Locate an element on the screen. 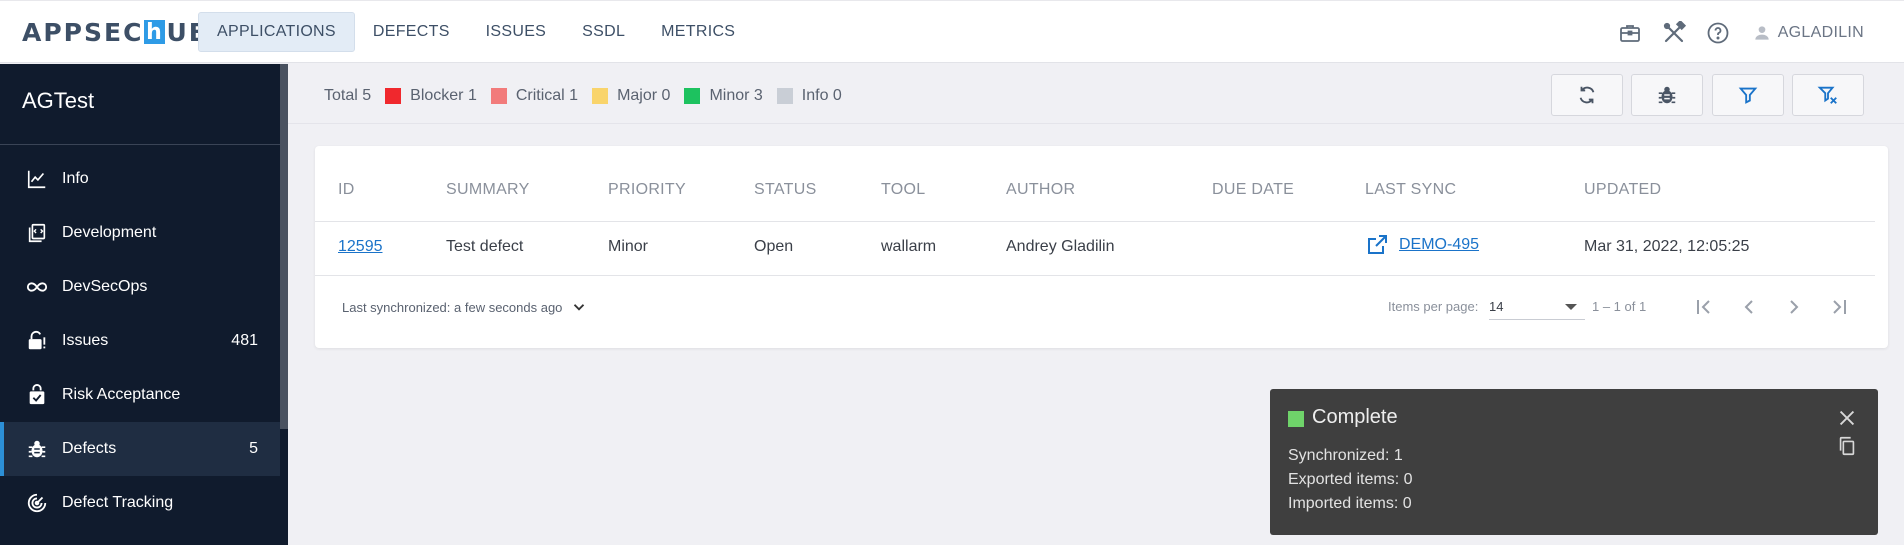 This screenshot has height=545, width=1904. help-icon is located at coordinates (1718, 33).